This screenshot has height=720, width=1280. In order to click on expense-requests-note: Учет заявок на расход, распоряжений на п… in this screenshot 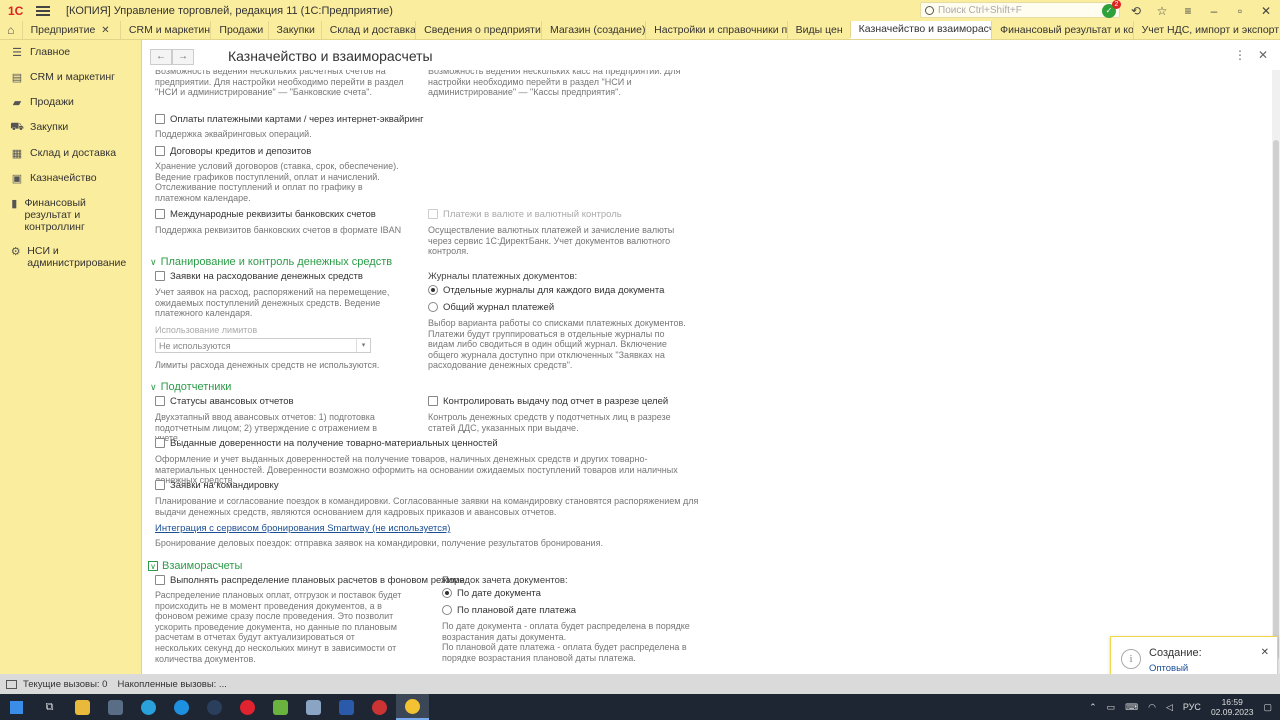, I will do `click(272, 303)`.